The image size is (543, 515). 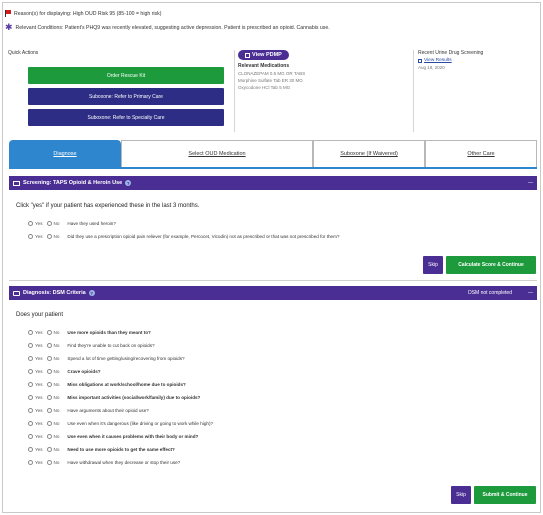 I want to click on screening-skip-button: Skip, so click(x=433, y=265).